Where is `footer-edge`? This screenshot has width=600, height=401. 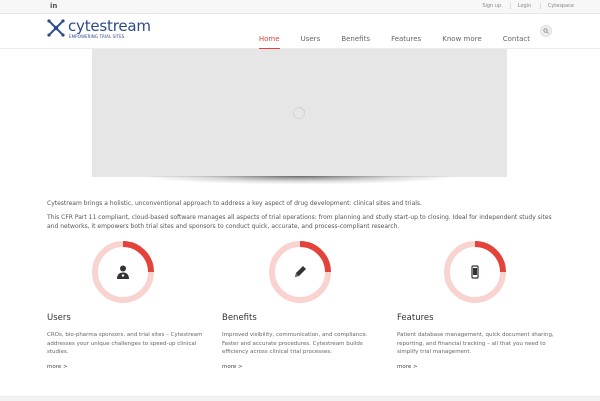 footer-edge is located at coordinates (300, 398).